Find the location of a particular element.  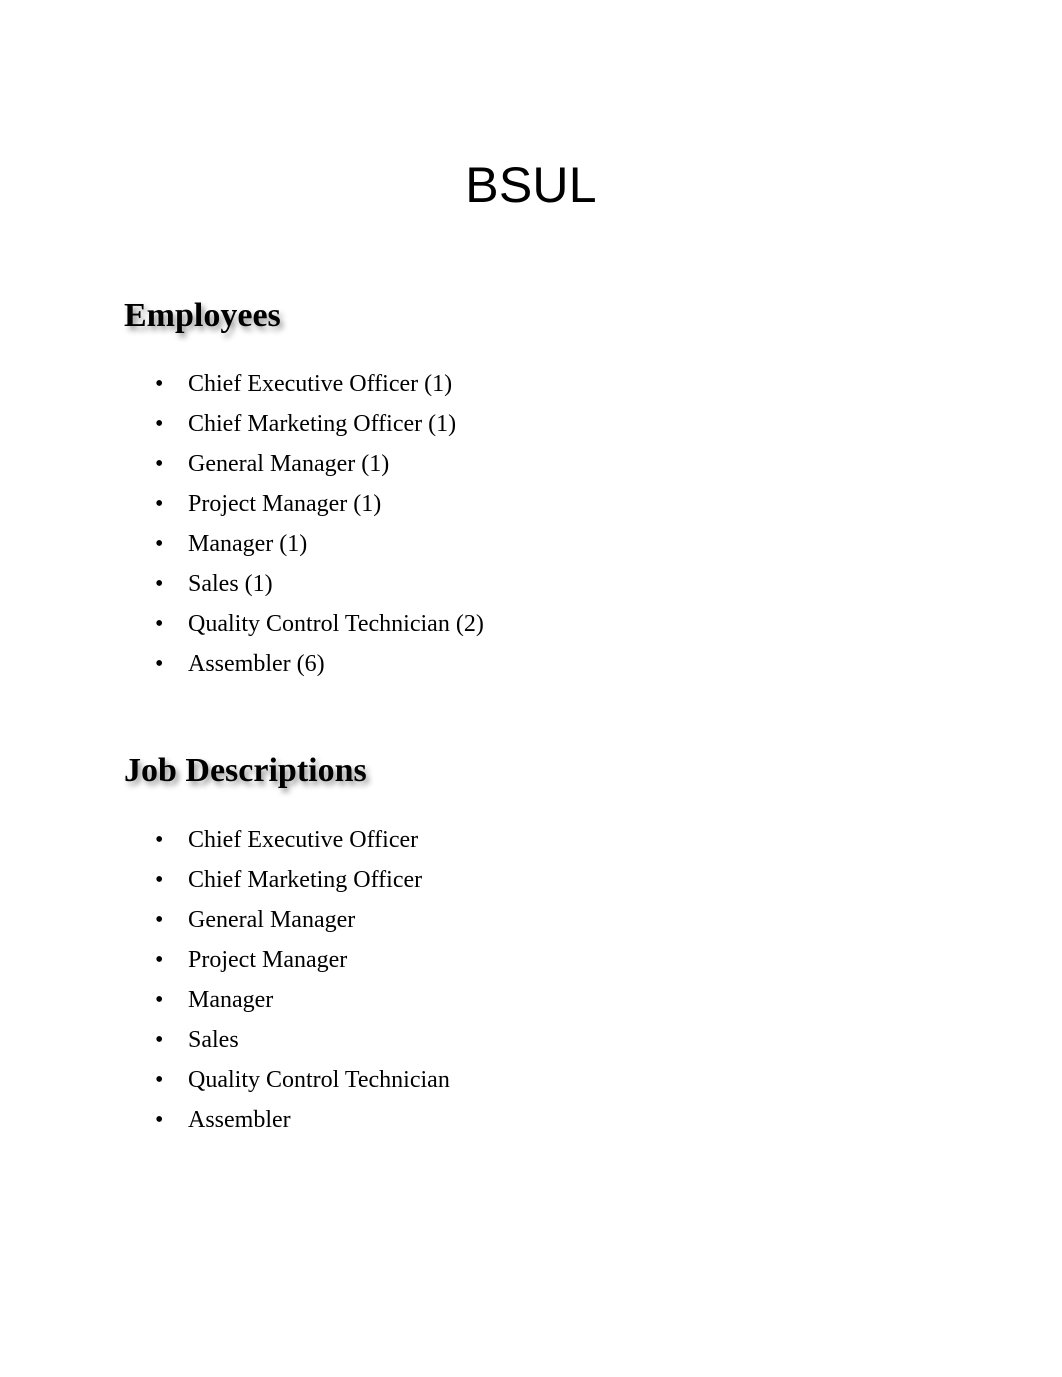

list-item-label: Project Manager is located at coordinates (268, 960).